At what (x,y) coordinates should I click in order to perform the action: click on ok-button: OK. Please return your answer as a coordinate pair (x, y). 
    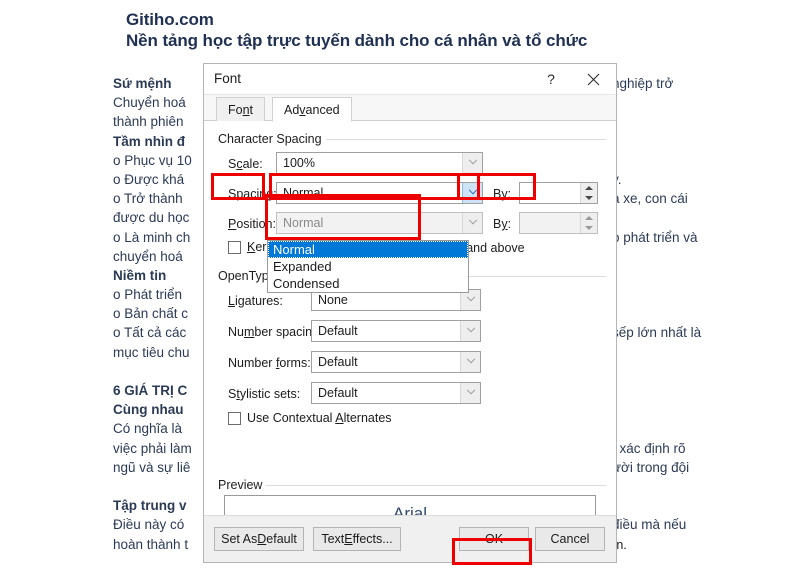
    Looking at the image, I should click on (494, 539).